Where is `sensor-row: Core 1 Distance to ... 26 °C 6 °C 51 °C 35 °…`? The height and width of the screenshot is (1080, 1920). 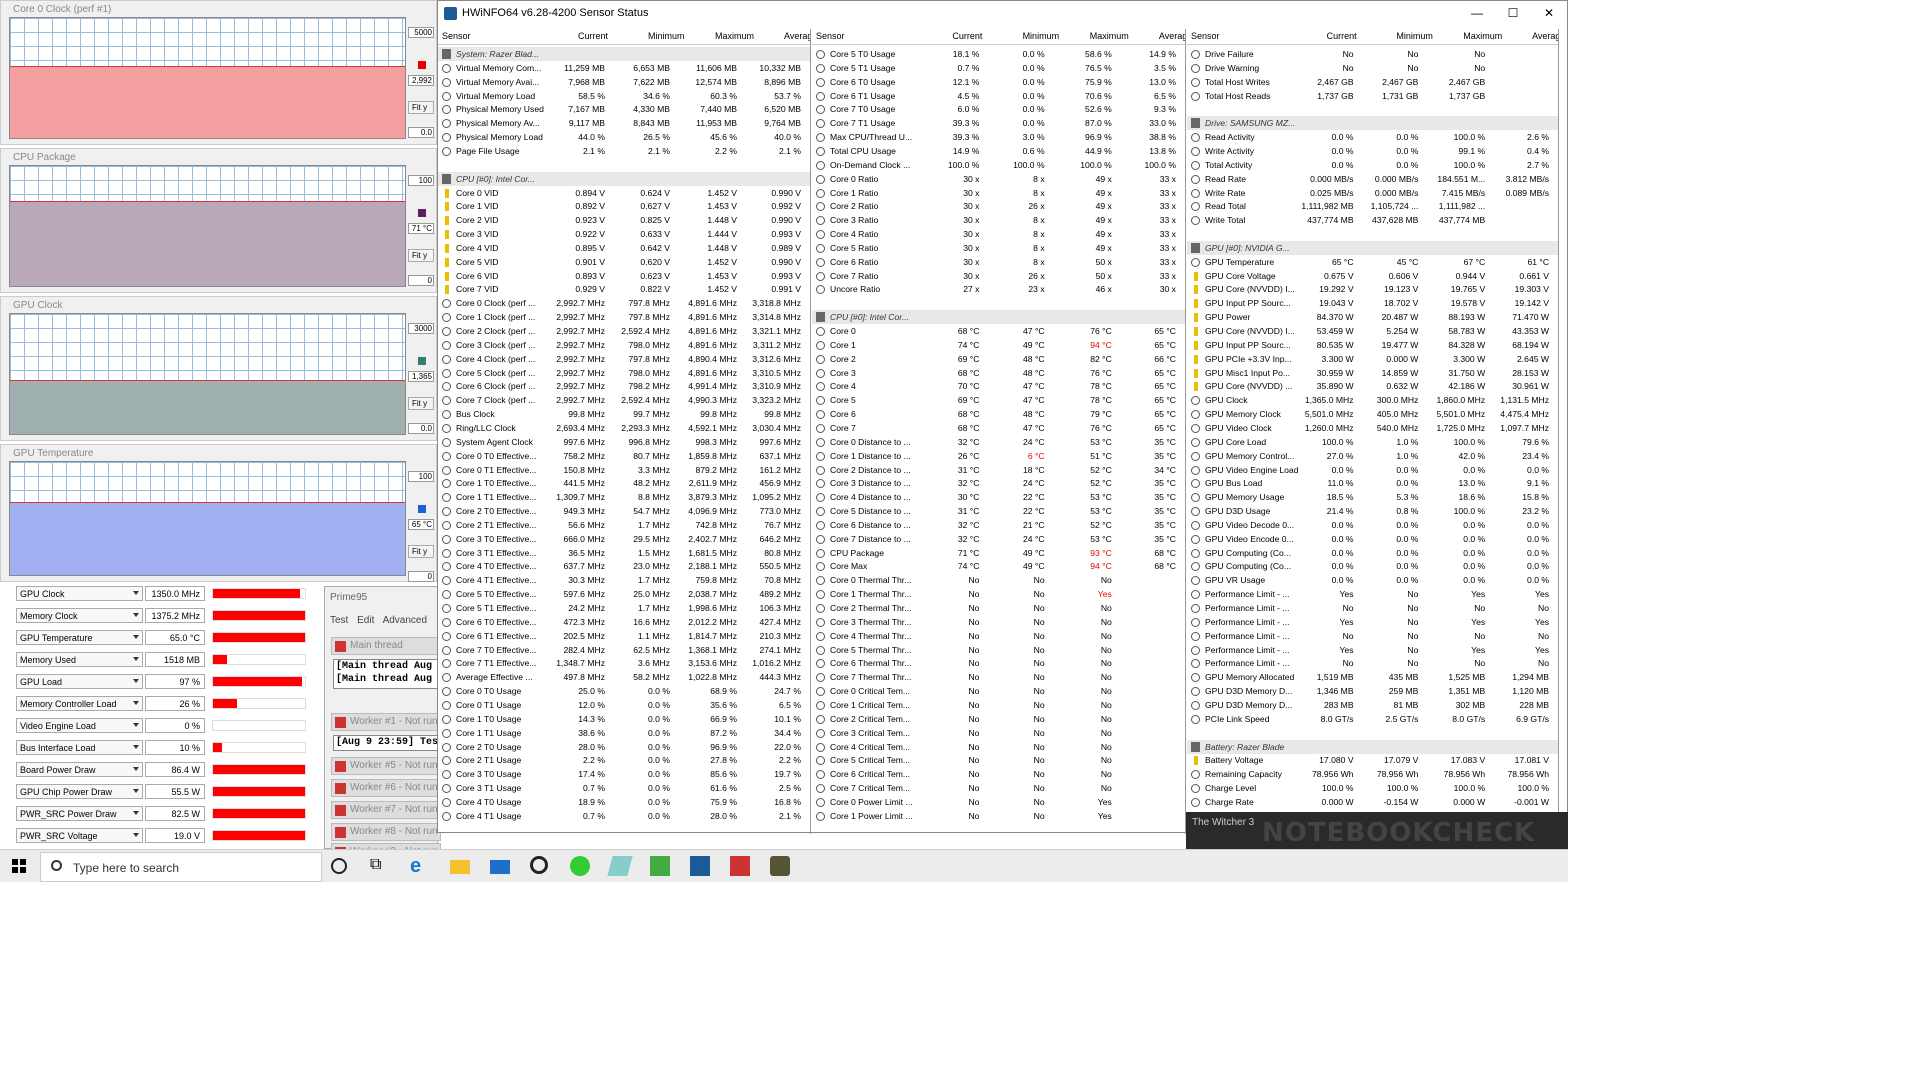 sensor-row: Core 1 Distance to ... 26 °C 6 °C 51 °C 35 °… is located at coordinates (998, 456).